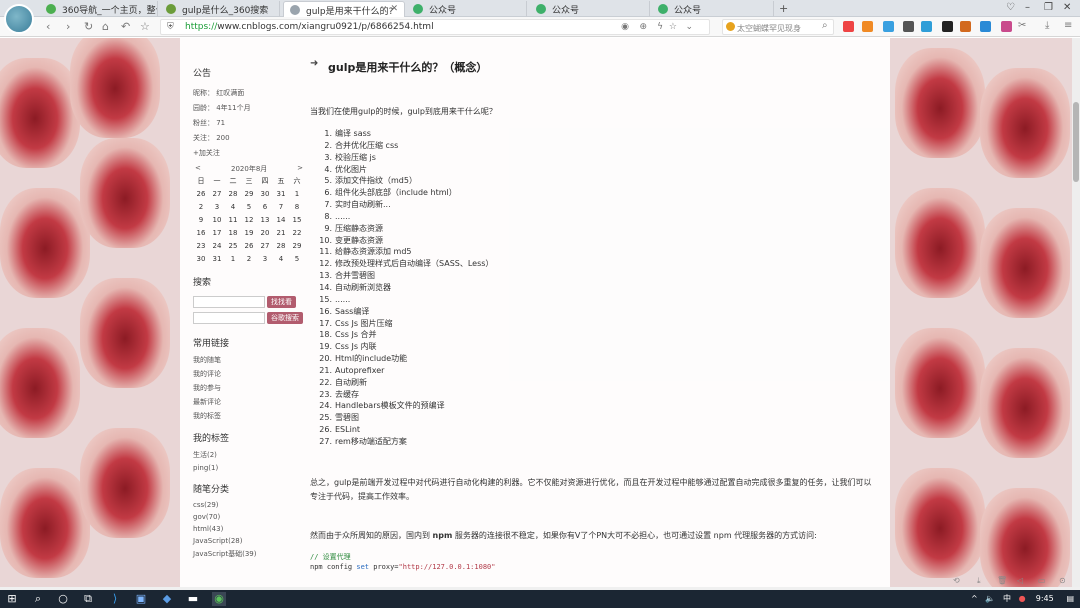  What do you see at coordinates (229, 318) in the screenshot?
I see `google-search-input` at bounding box center [229, 318].